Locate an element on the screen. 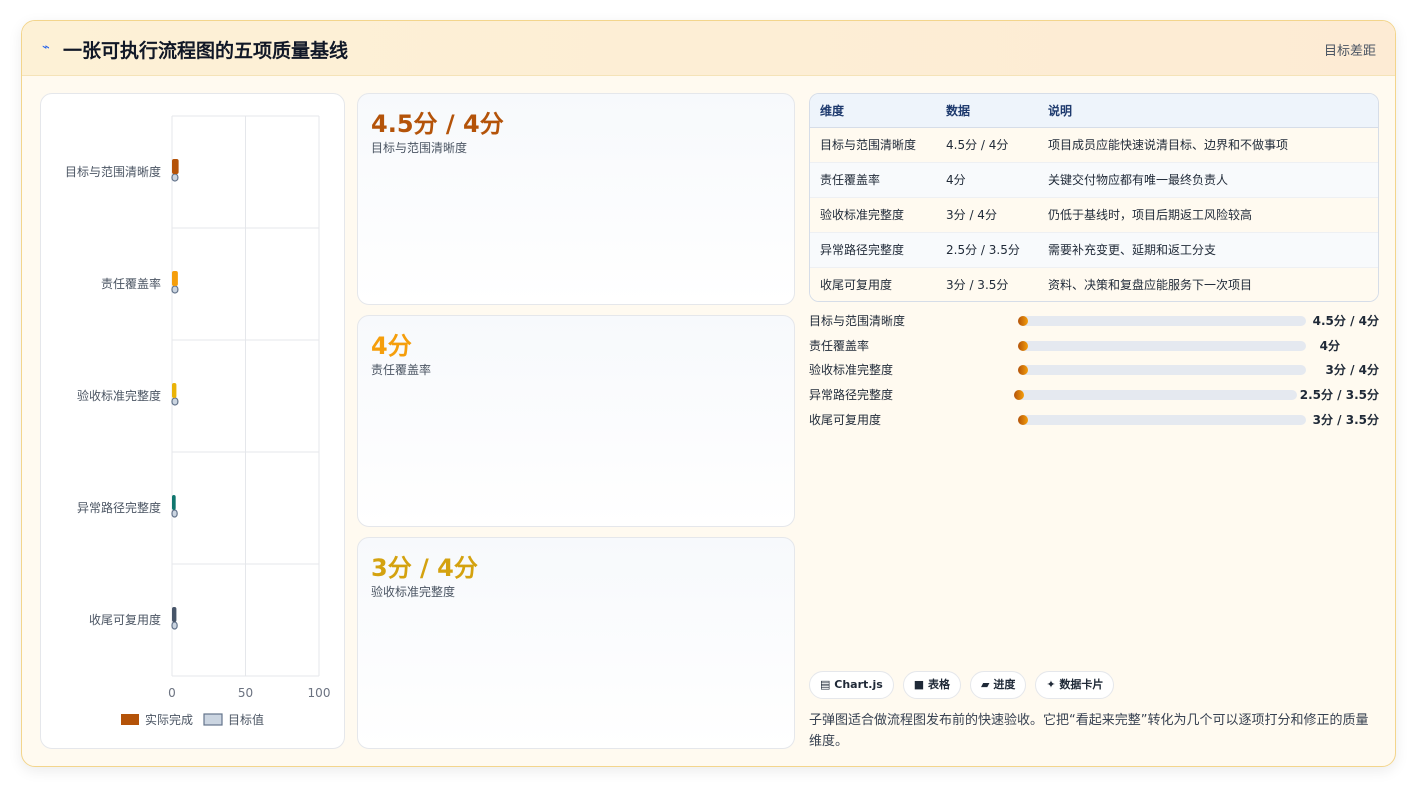  chip-progress: ▰ 进度 is located at coordinates (998, 685).